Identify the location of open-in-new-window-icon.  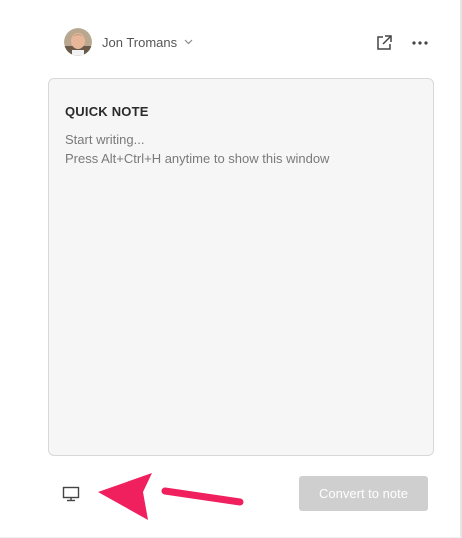
(384, 42).